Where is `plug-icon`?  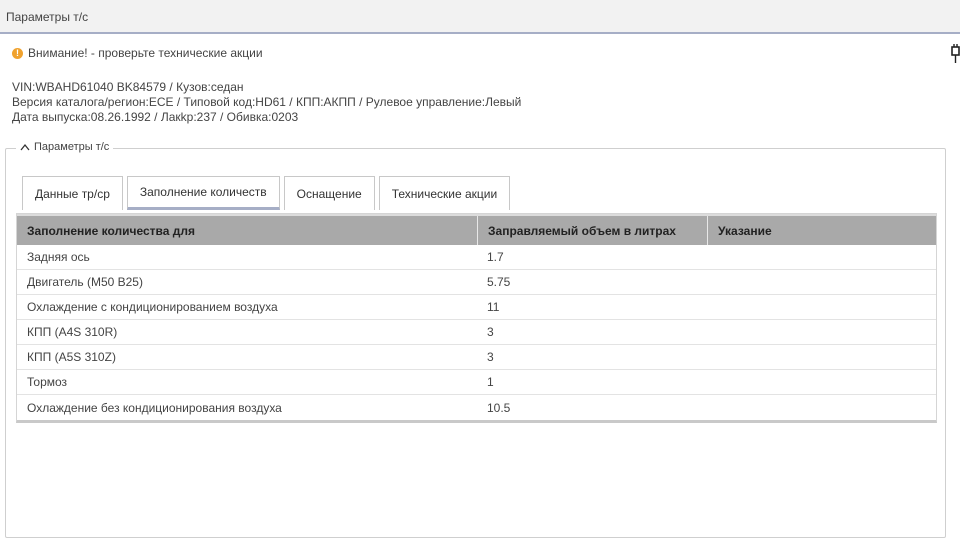
plug-icon is located at coordinates (955, 54).